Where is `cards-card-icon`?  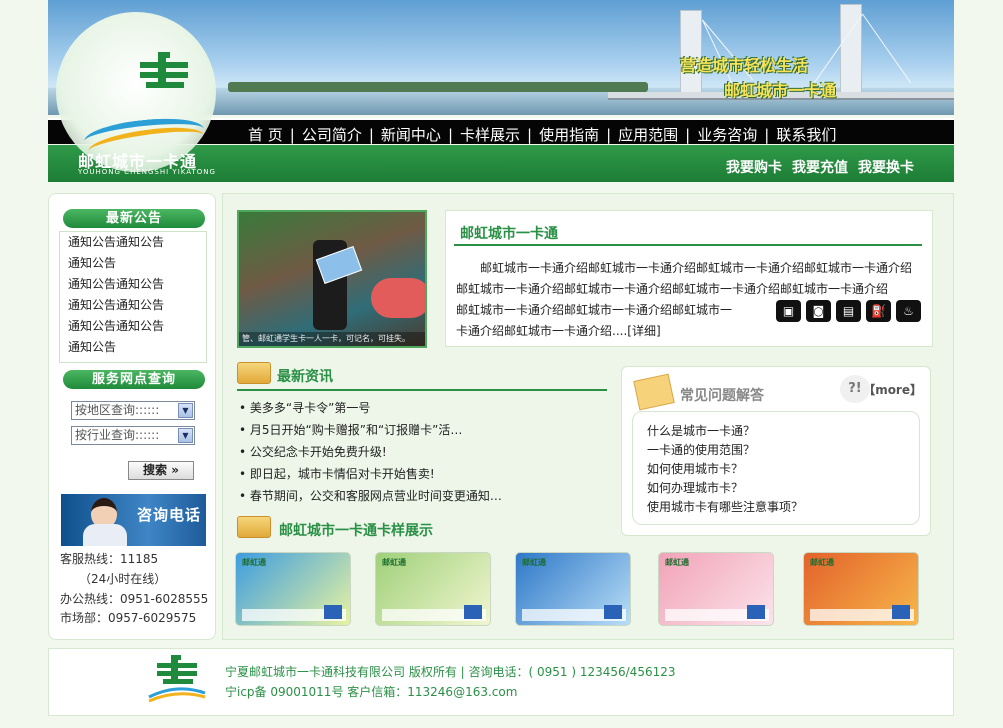
cards-card-icon is located at coordinates (254, 527).